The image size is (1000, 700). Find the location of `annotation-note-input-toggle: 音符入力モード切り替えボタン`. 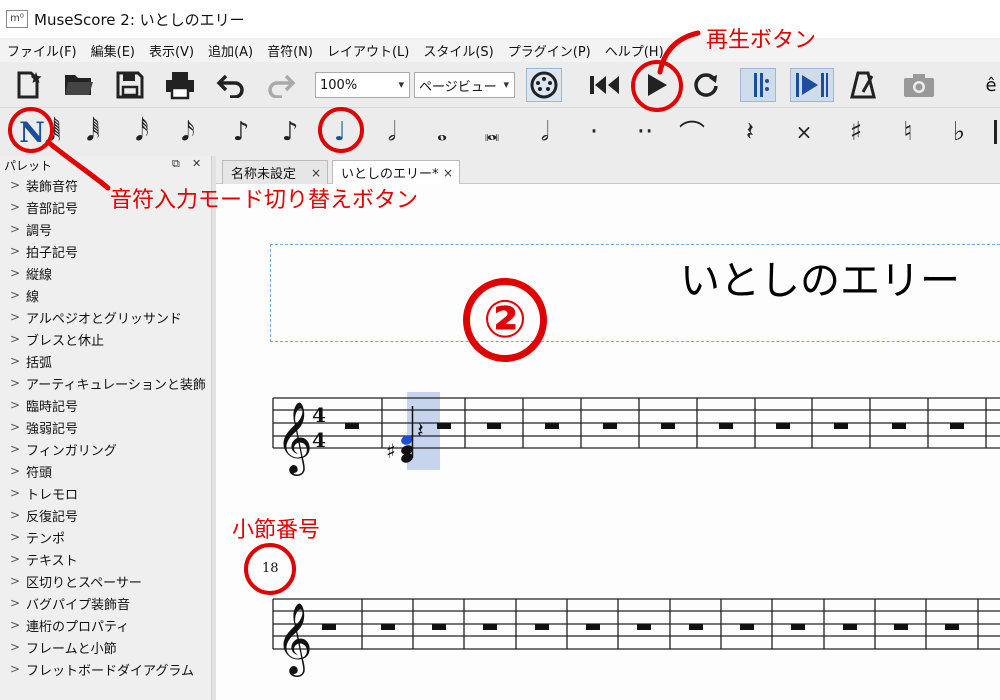

annotation-note-input-toggle: 音符入力モード切り替えボタン is located at coordinates (264, 200).